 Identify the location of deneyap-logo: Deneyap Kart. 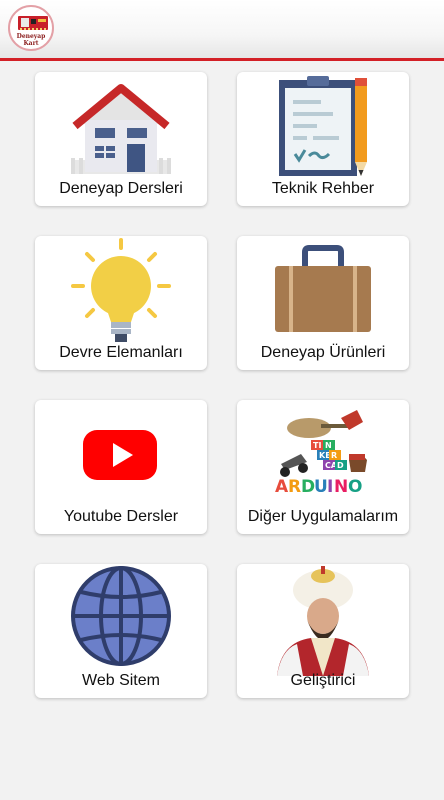
(31, 28).